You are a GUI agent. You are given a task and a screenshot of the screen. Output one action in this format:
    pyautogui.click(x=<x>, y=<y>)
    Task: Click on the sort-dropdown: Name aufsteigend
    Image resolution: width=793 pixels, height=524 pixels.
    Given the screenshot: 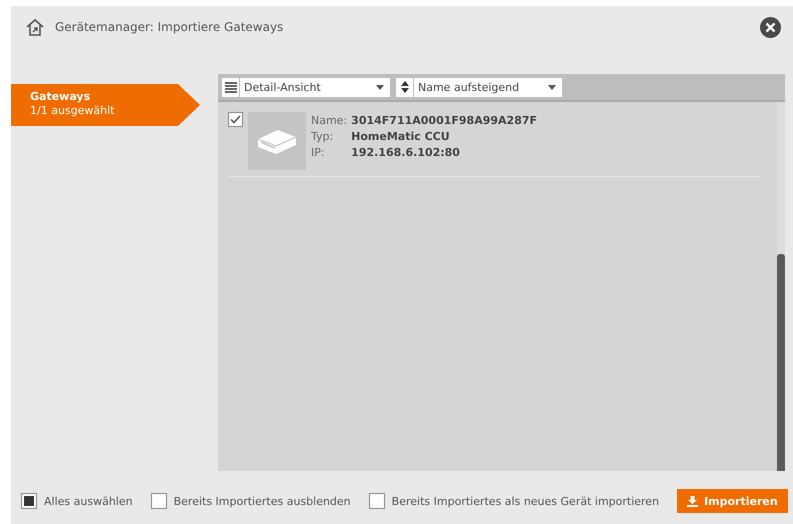 What is the action you would take?
    pyautogui.click(x=488, y=87)
    